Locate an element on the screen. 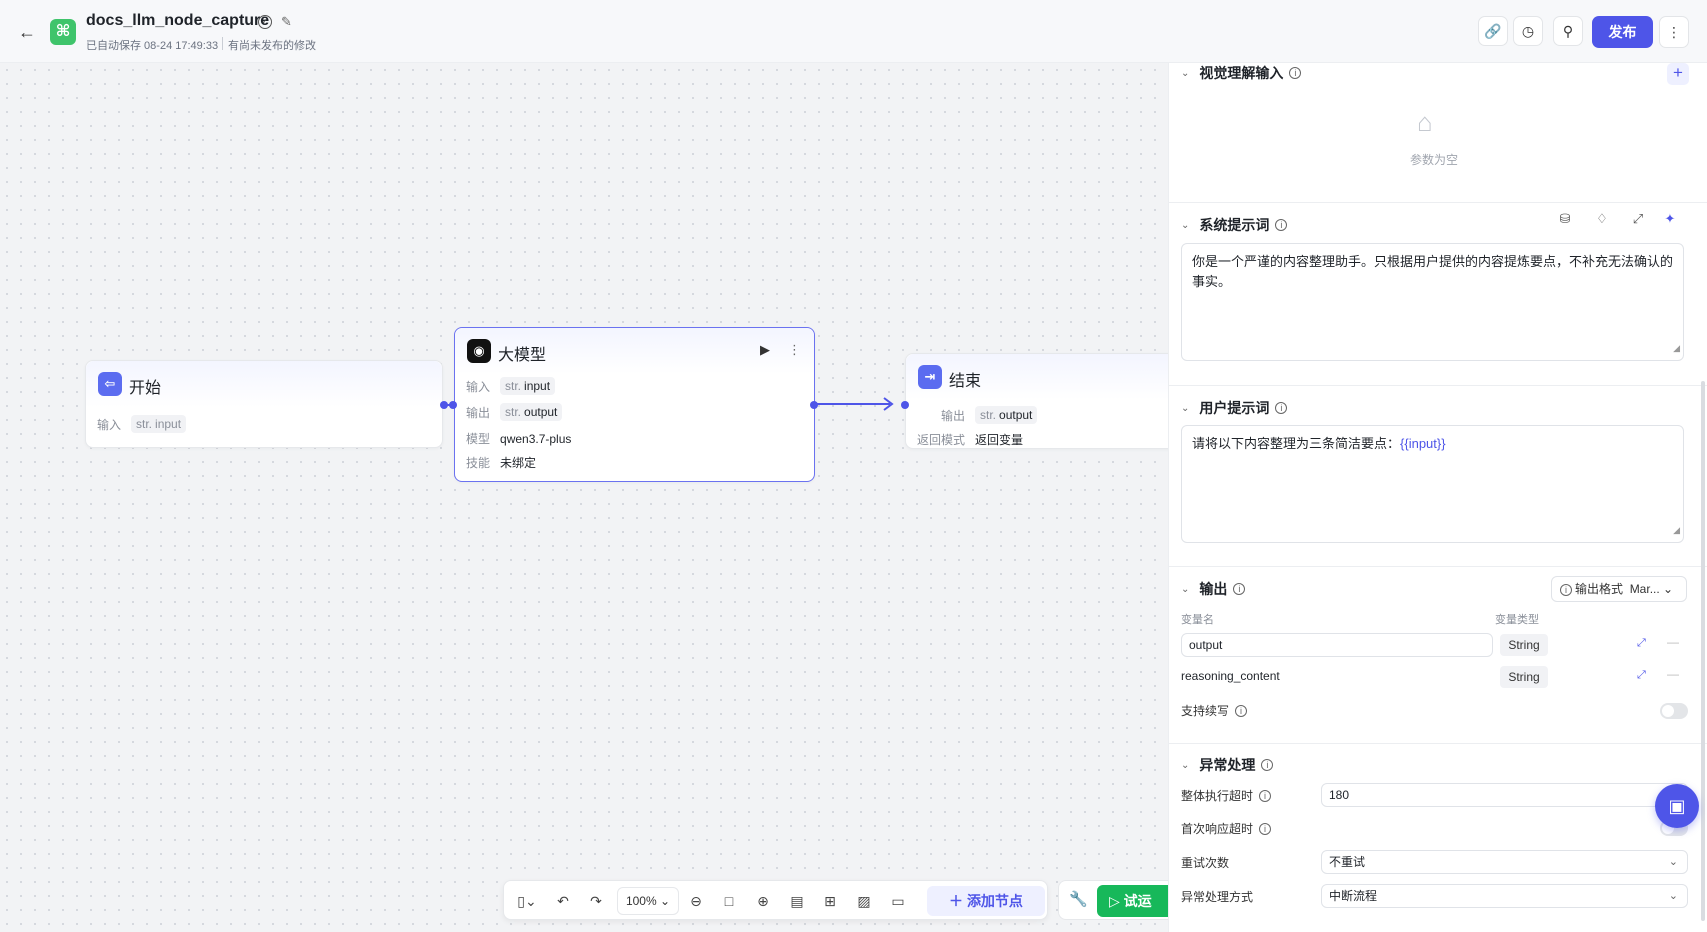 This screenshot has height=932, width=1707. pointer-mode-icon: ▯⌄ is located at coordinates (527, 901).